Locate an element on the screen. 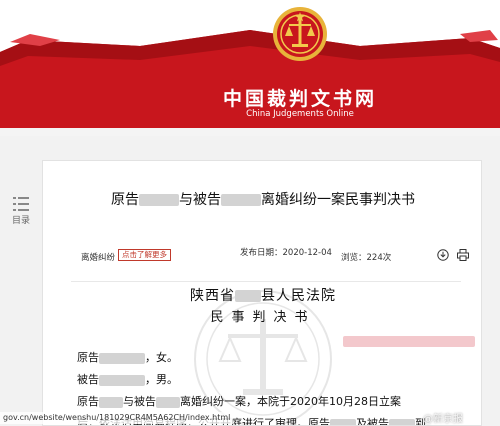 Image resolution: width=500 pixels, height=426 pixels. court-name: 陕西省 县人民法院 is located at coordinates (262, 295).